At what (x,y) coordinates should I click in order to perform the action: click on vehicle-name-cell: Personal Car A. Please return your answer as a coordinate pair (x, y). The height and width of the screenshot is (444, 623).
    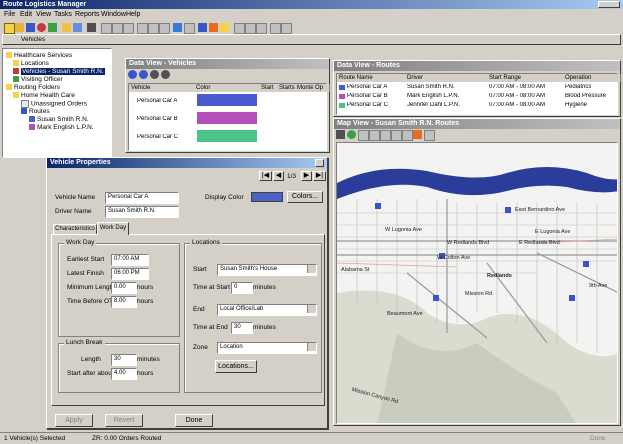
    Looking at the image, I should click on (157, 101).